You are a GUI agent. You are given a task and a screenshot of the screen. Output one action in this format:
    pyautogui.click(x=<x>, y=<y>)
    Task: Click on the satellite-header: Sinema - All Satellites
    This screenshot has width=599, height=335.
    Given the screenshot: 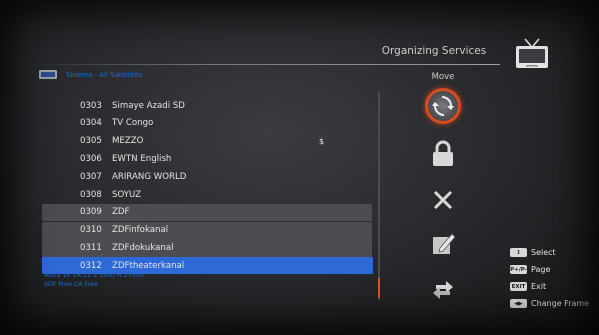 What is the action you would take?
    pyautogui.click(x=168, y=75)
    